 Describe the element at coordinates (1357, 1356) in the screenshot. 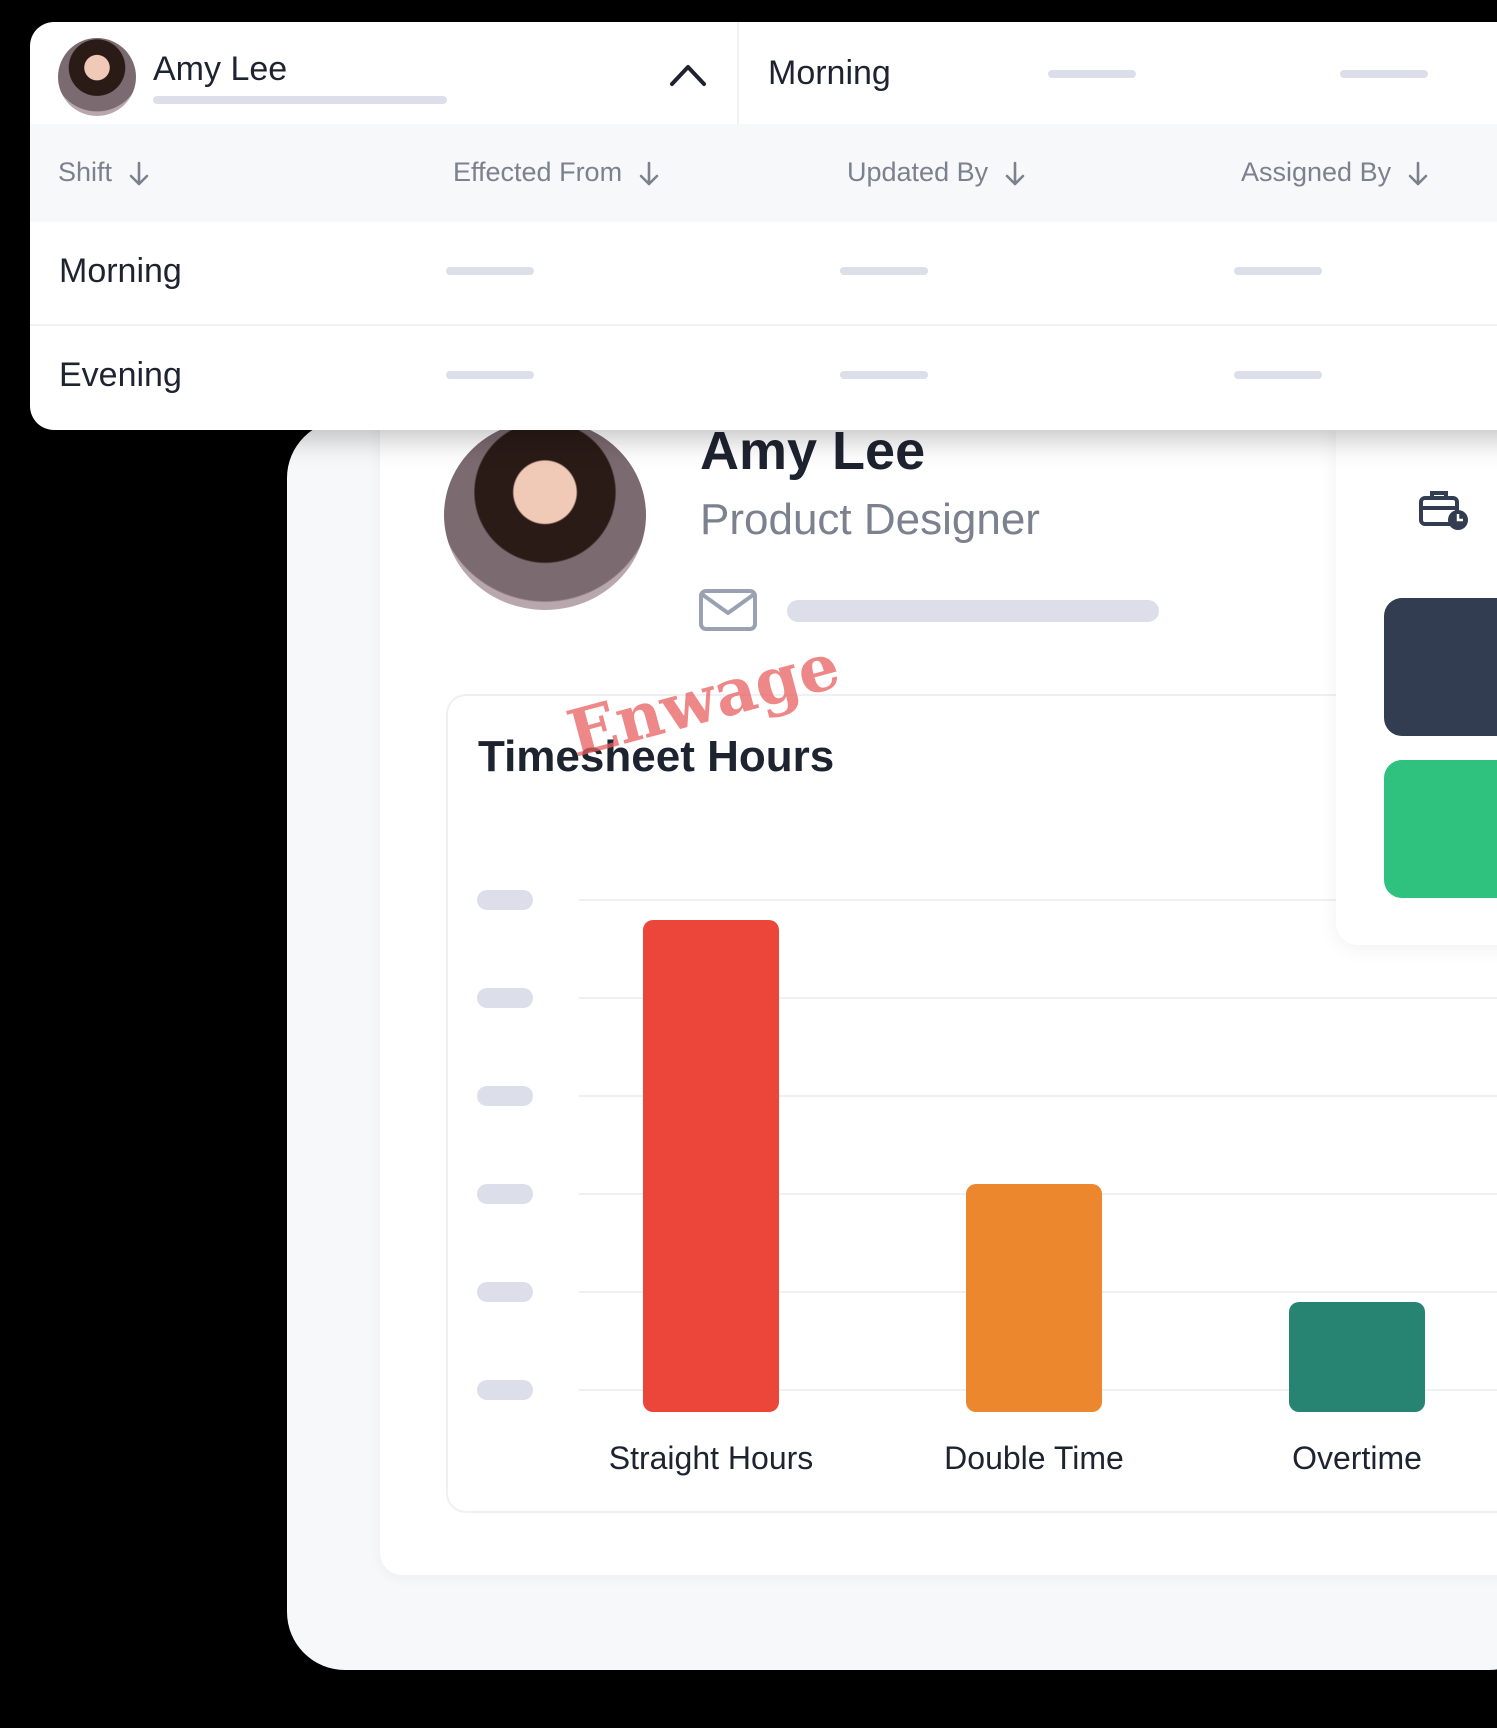

I see `chart-bar-overtime` at that location.